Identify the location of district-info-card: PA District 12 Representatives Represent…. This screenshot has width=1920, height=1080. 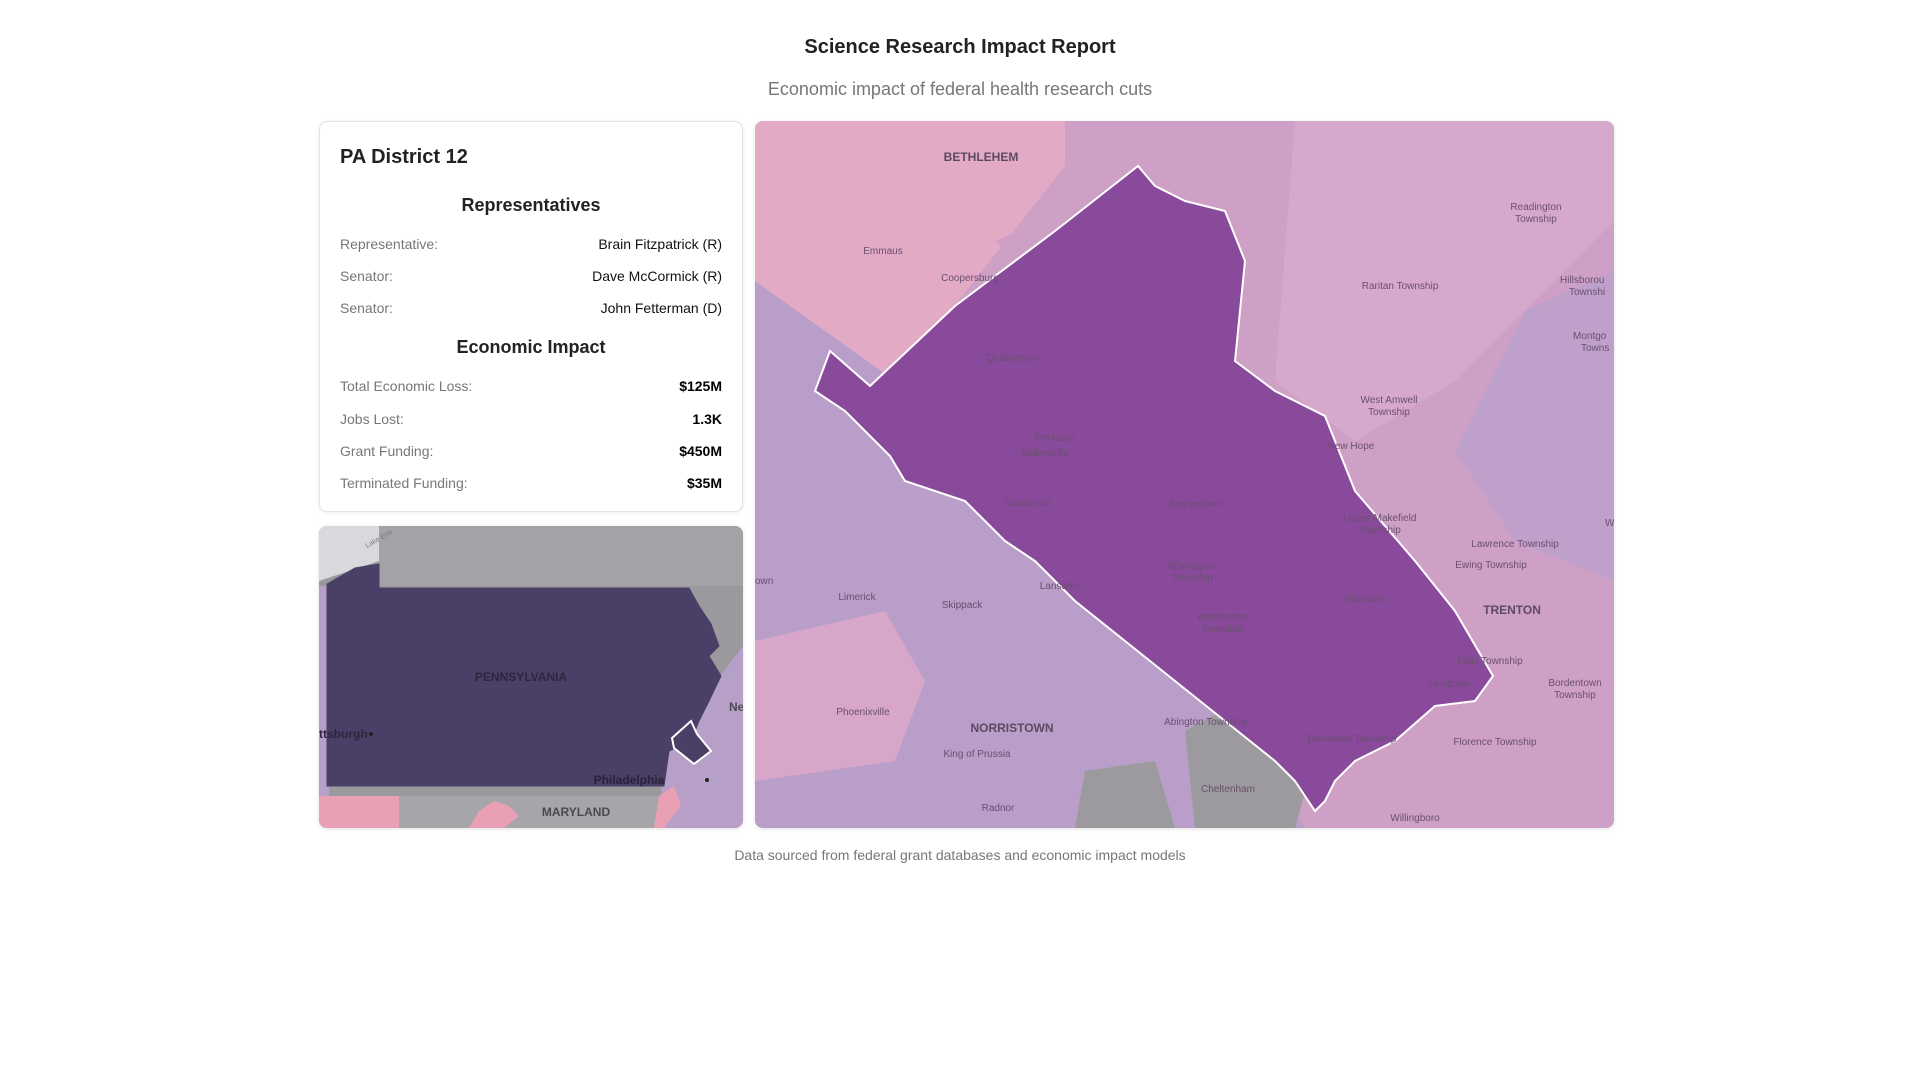
(531, 316).